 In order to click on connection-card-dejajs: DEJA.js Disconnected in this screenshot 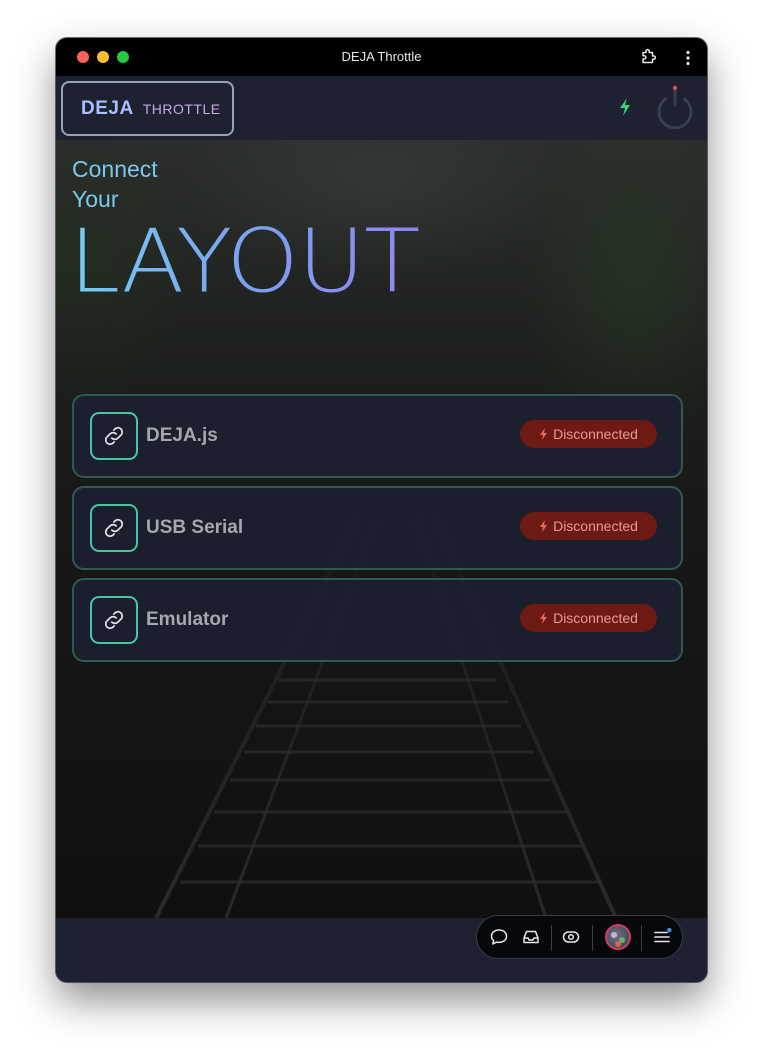, I will do `click(377, 436)`.